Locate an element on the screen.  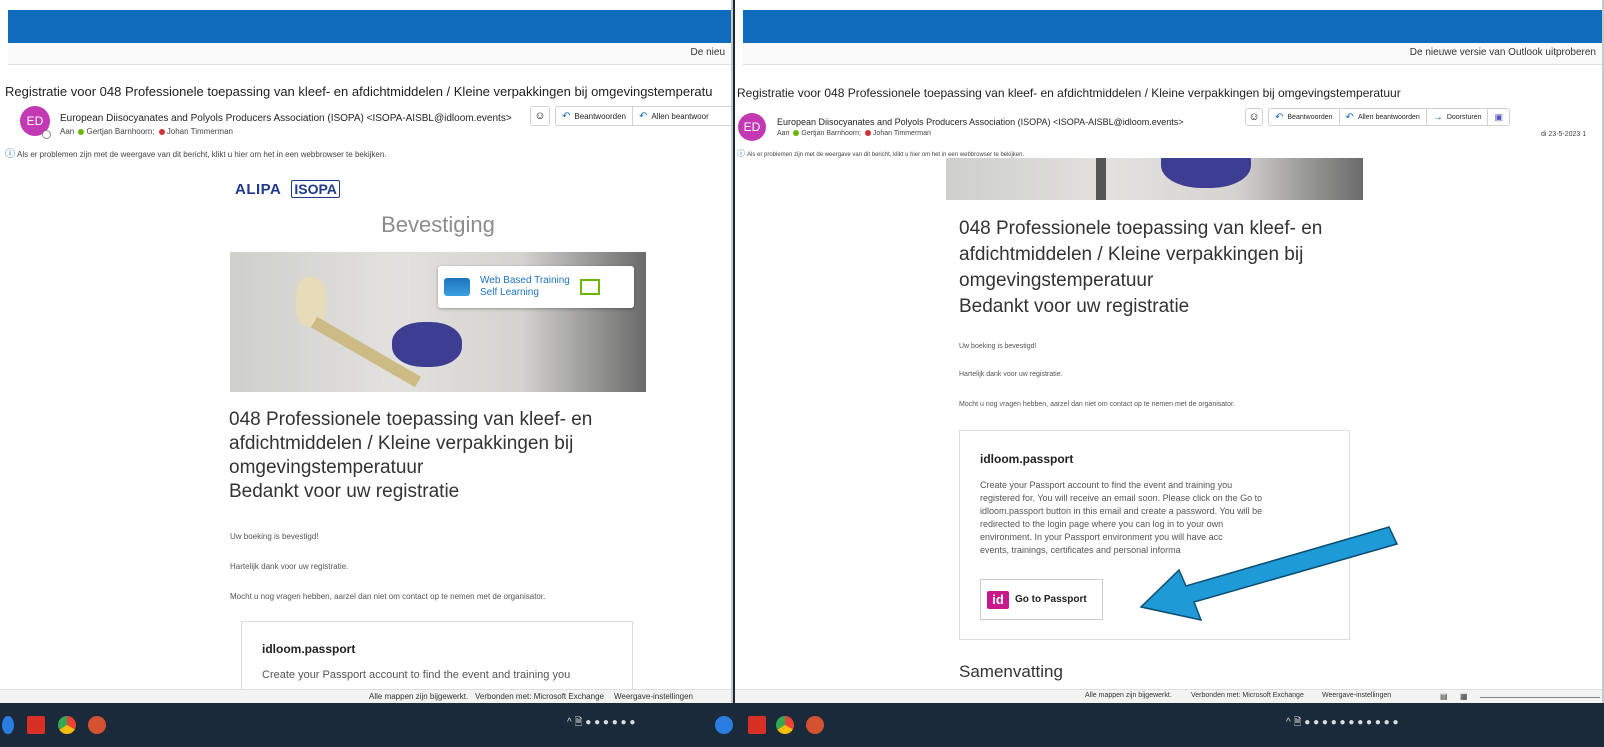
title-bar is located at coordinates (369, 26).